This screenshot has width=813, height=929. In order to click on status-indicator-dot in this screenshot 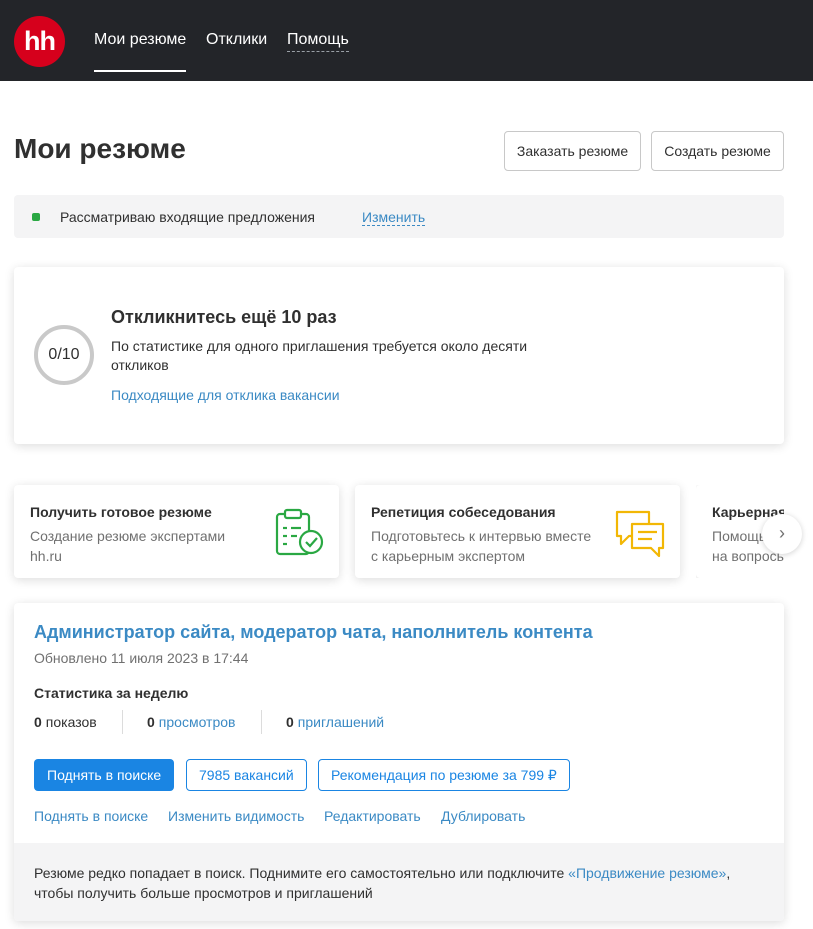, I will do `click(36, 217)`.